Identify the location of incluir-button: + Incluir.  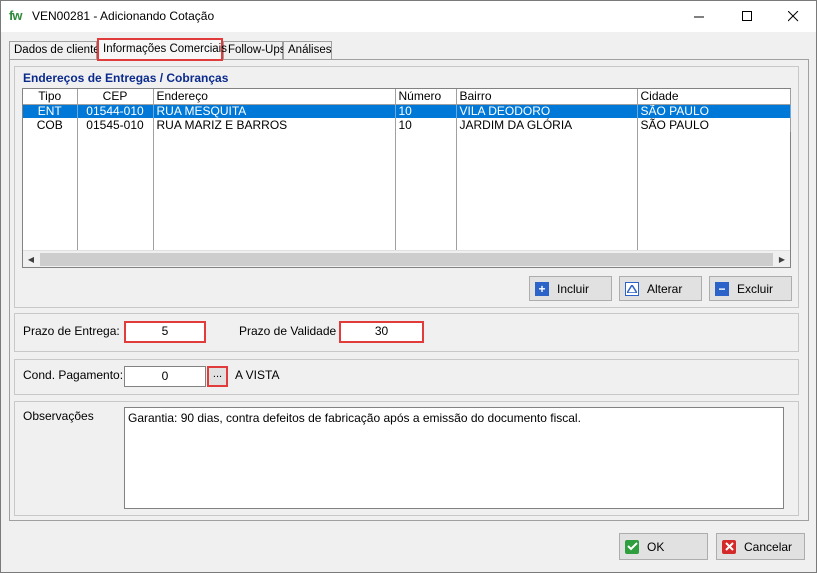
(570, 288).